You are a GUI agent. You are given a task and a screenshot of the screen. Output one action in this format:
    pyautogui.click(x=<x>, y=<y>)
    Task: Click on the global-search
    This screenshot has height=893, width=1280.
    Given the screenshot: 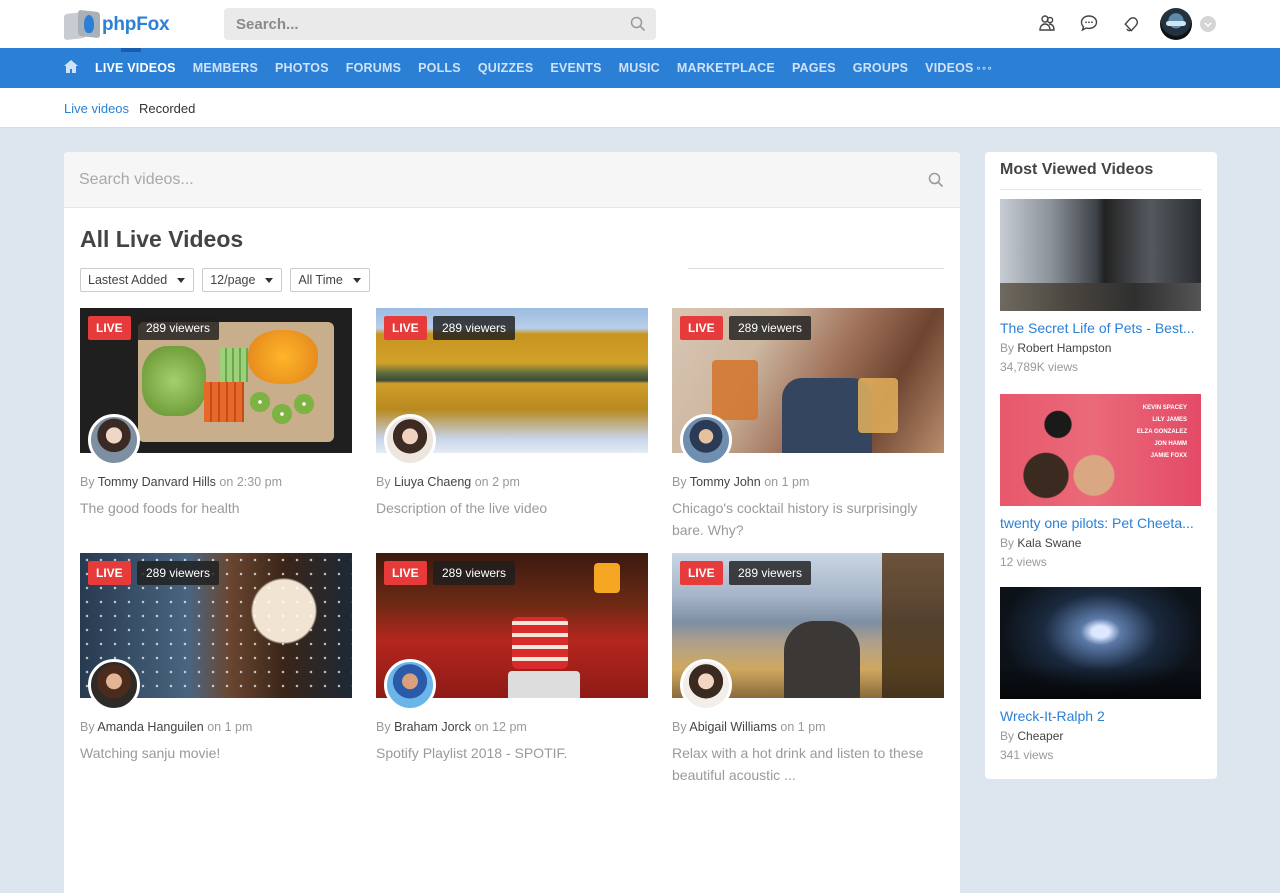 What is the action you would take?
    pyautogui.click(x=440, y=24)
    